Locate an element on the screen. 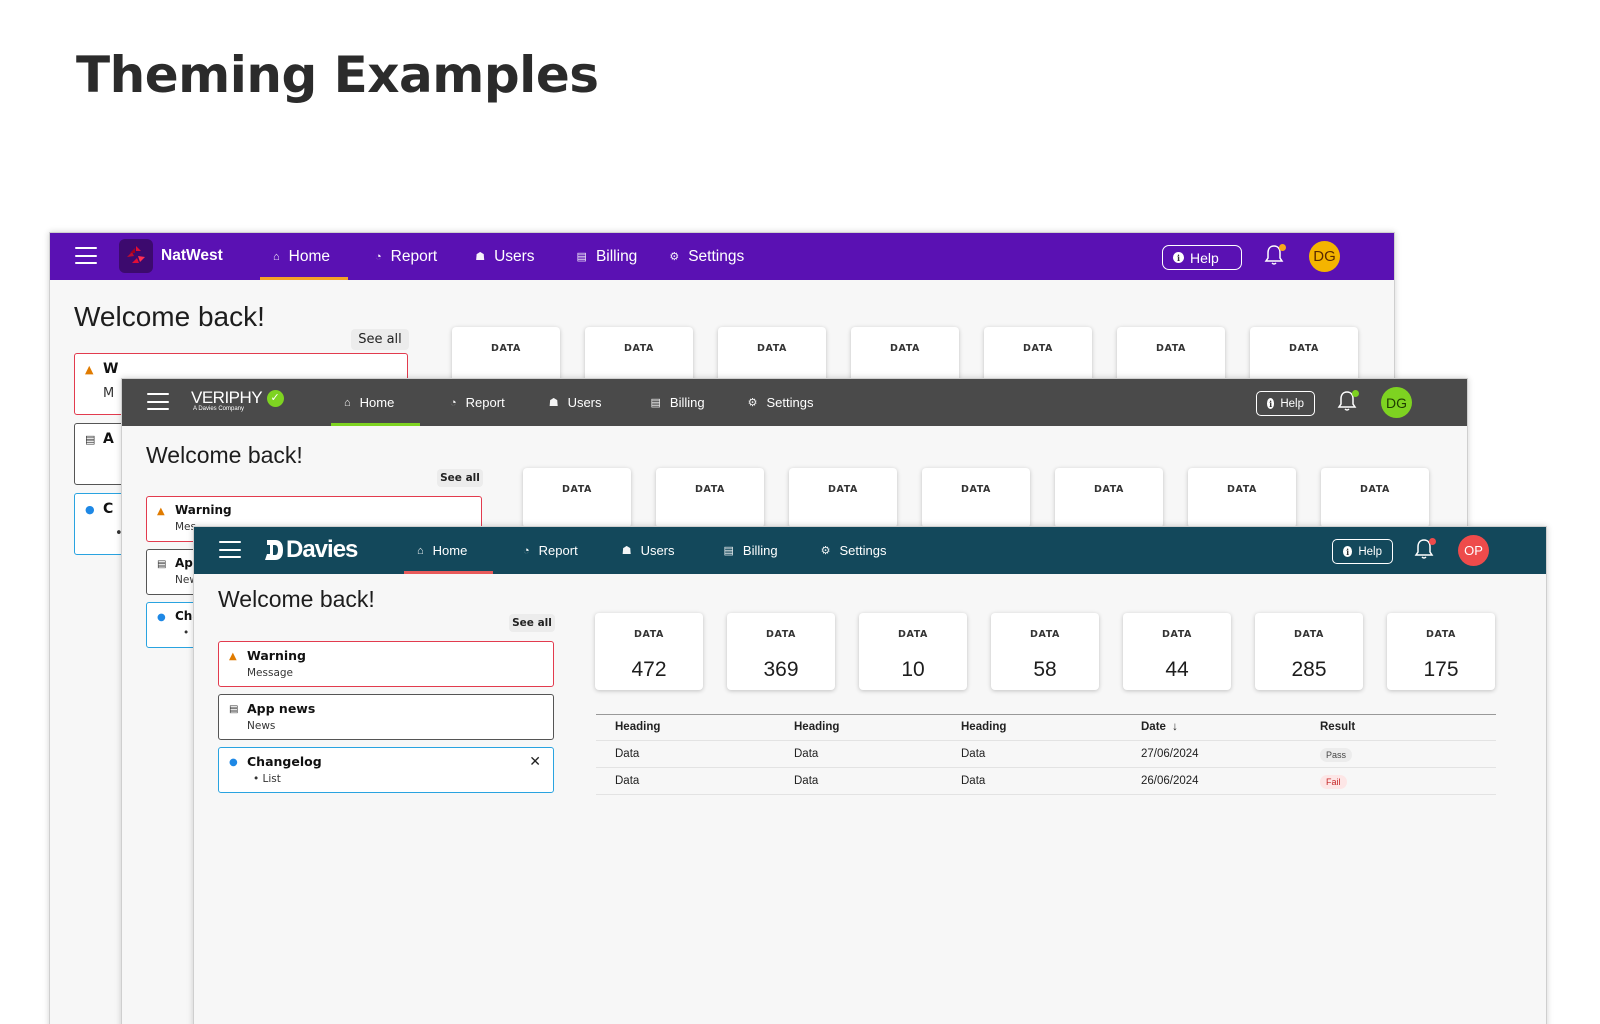  column-header-date: Date ↓ is located at coordinates (1159, 727).